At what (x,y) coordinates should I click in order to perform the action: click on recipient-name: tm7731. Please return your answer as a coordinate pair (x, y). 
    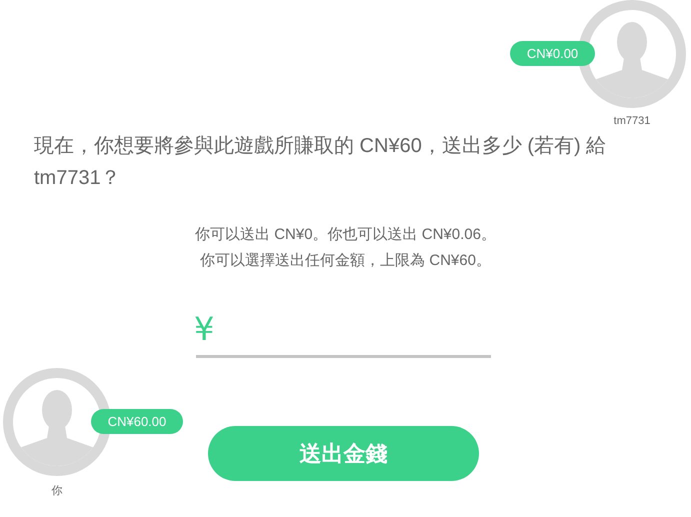
    Looking at the image, I should click on (632, 121).